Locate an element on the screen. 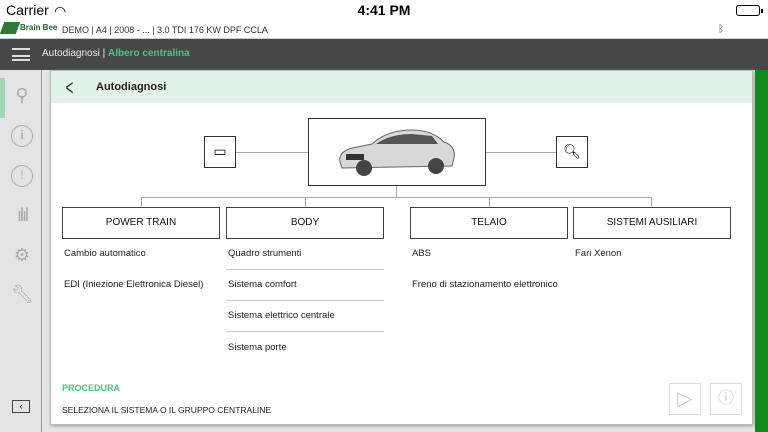 This screenshot has height=432, width=768. obd-connector-icon: ▭ is located at coordinates (220, 152).